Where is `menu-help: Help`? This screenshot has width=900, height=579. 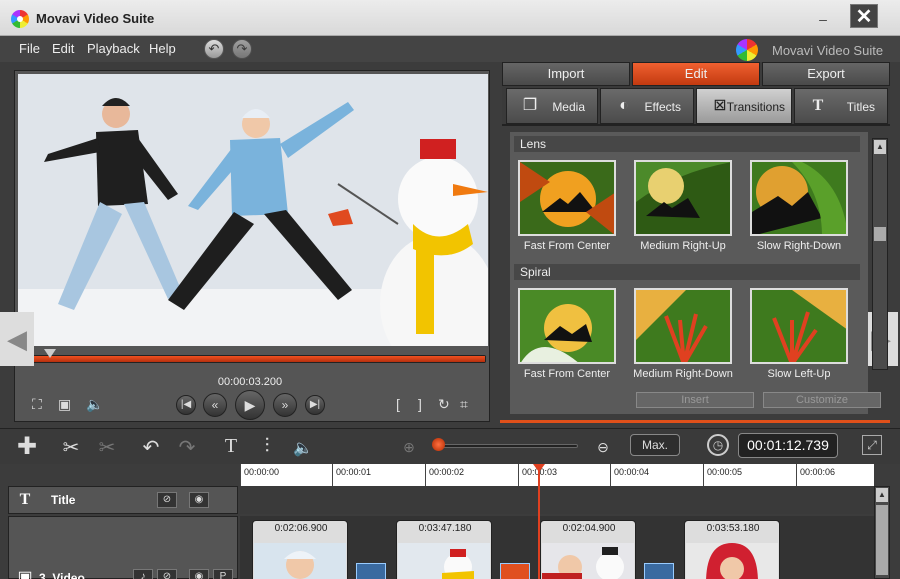
menu-help: Help is located at coordinates (162, 48).